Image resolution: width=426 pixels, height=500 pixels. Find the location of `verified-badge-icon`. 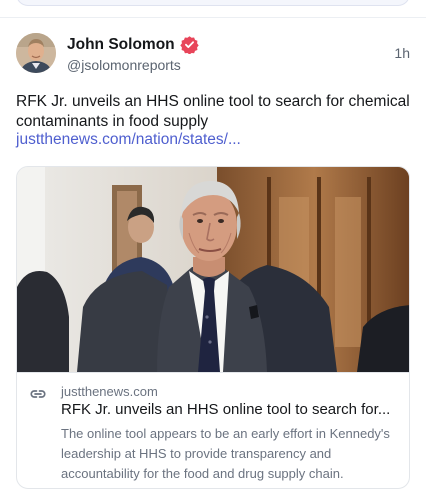

verified-badge-icon is located at coordinates (189, 45).